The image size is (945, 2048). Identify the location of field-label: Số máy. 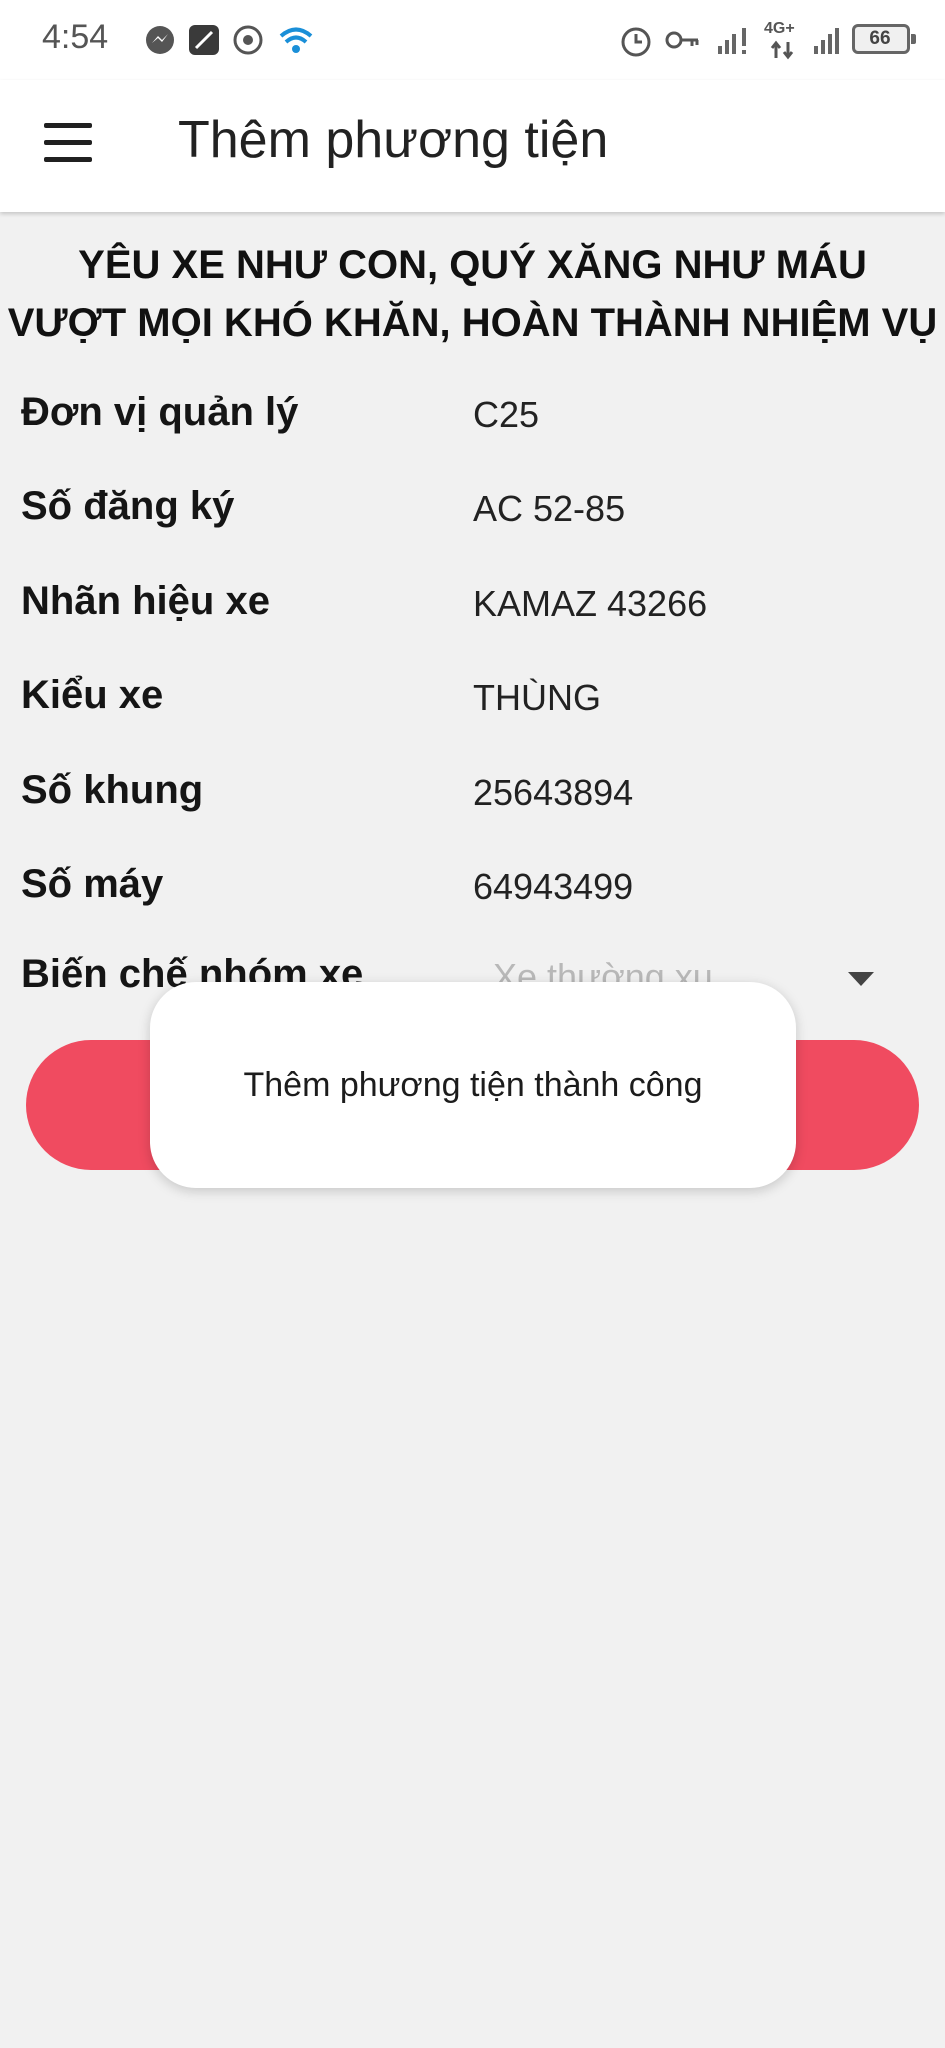
(92, 884).